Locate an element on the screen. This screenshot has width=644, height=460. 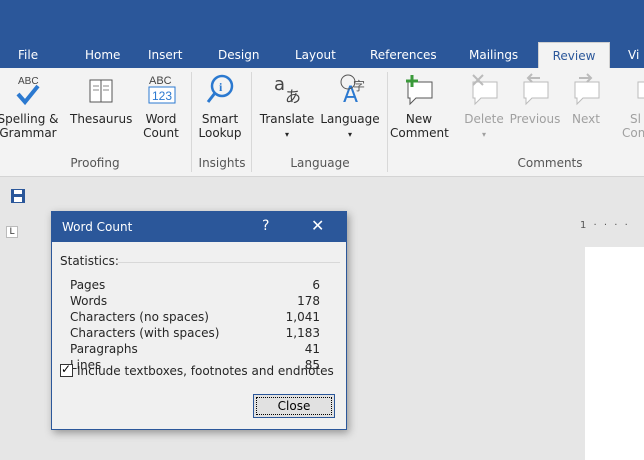
save-icon is located at coordinates (18, 196).